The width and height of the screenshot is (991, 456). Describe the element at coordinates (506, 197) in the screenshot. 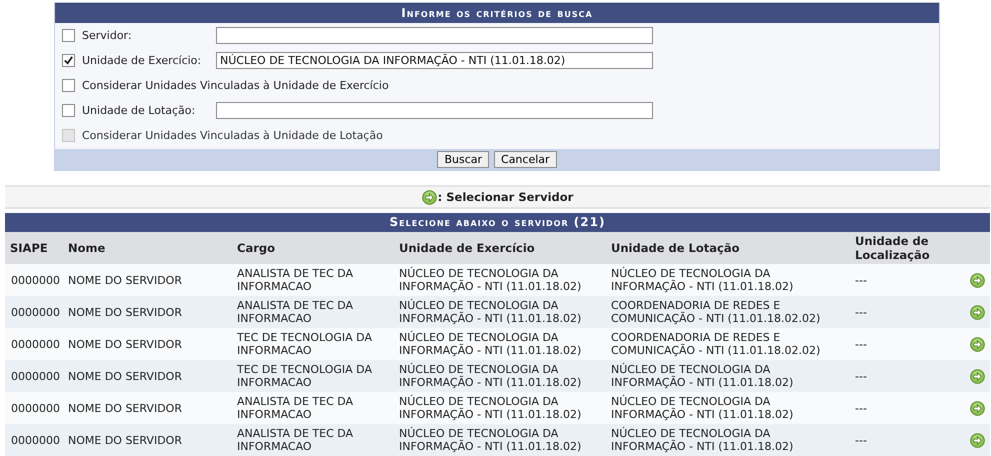

I see `legend-label: : Selecionar Servidor` at that location.